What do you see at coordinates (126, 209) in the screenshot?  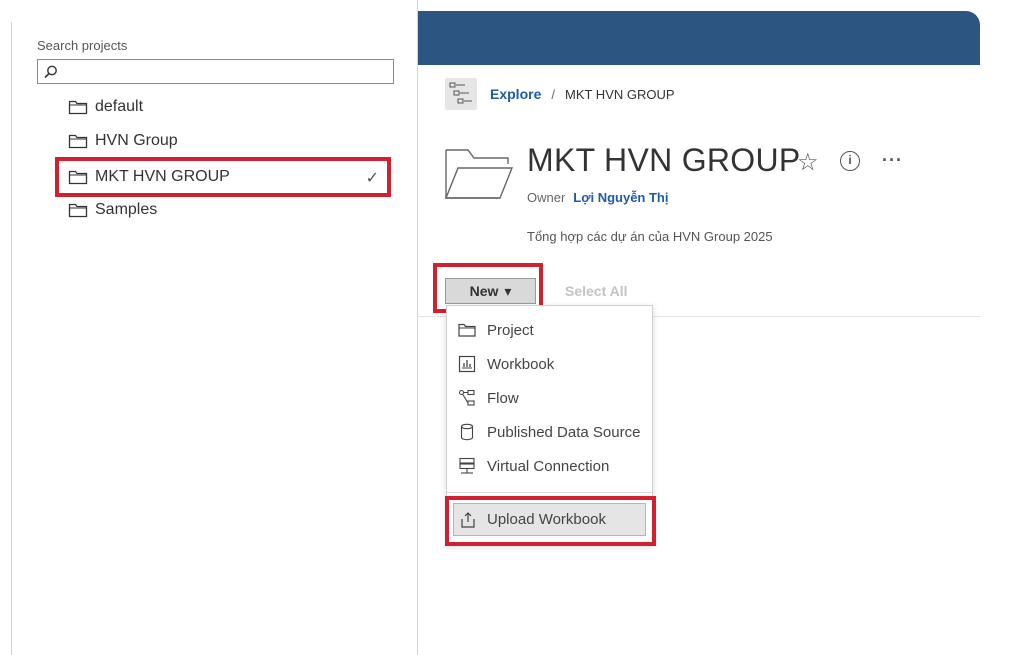 I see `tree-item-label: Samples` at bounding box center [126, 209].